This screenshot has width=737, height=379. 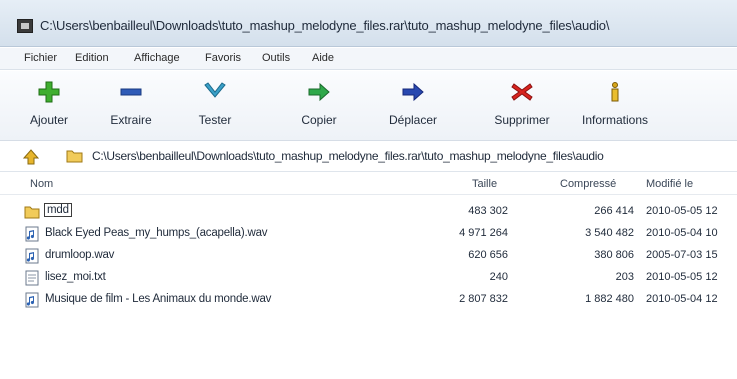 I want to click on column-header-modified: Modifié le, so click(x=669, y=184).